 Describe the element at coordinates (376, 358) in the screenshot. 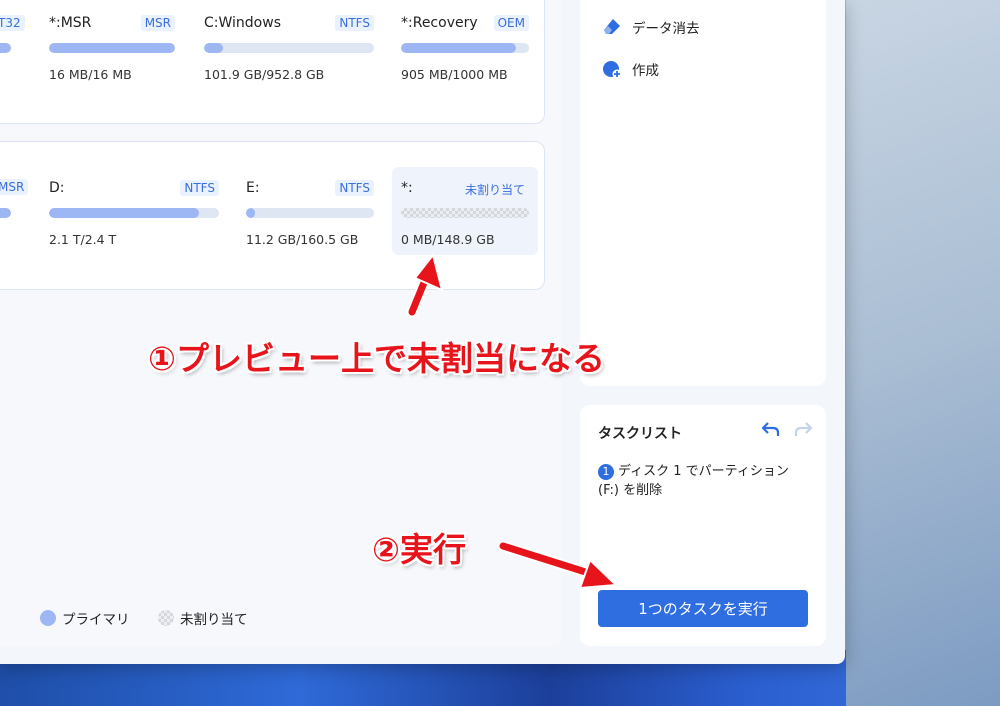

I see `annotation-step1: ①プレビュー上で未割当になる` at that location.